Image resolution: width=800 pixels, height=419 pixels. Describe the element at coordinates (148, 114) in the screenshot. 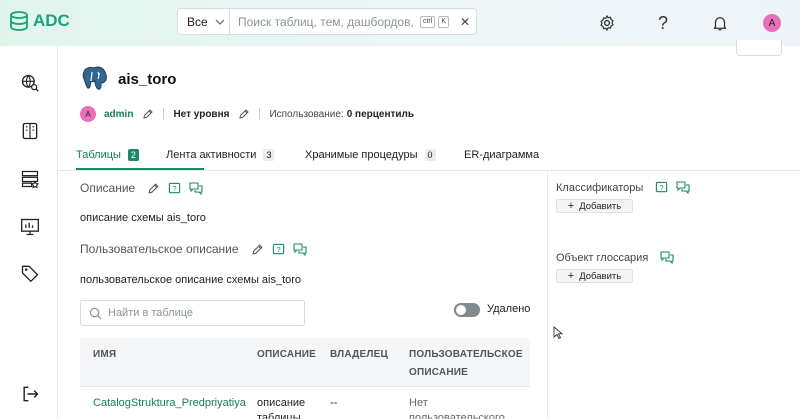

I see `edit-owner-icon` at that location.